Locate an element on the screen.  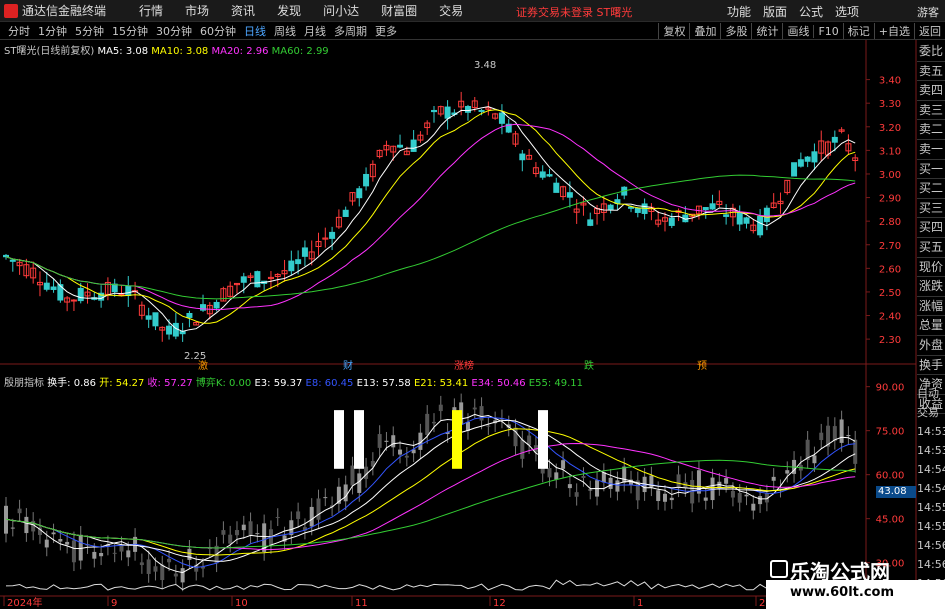
indicator-value-9: E55: 49.11 is located at coordinates (554, 383).